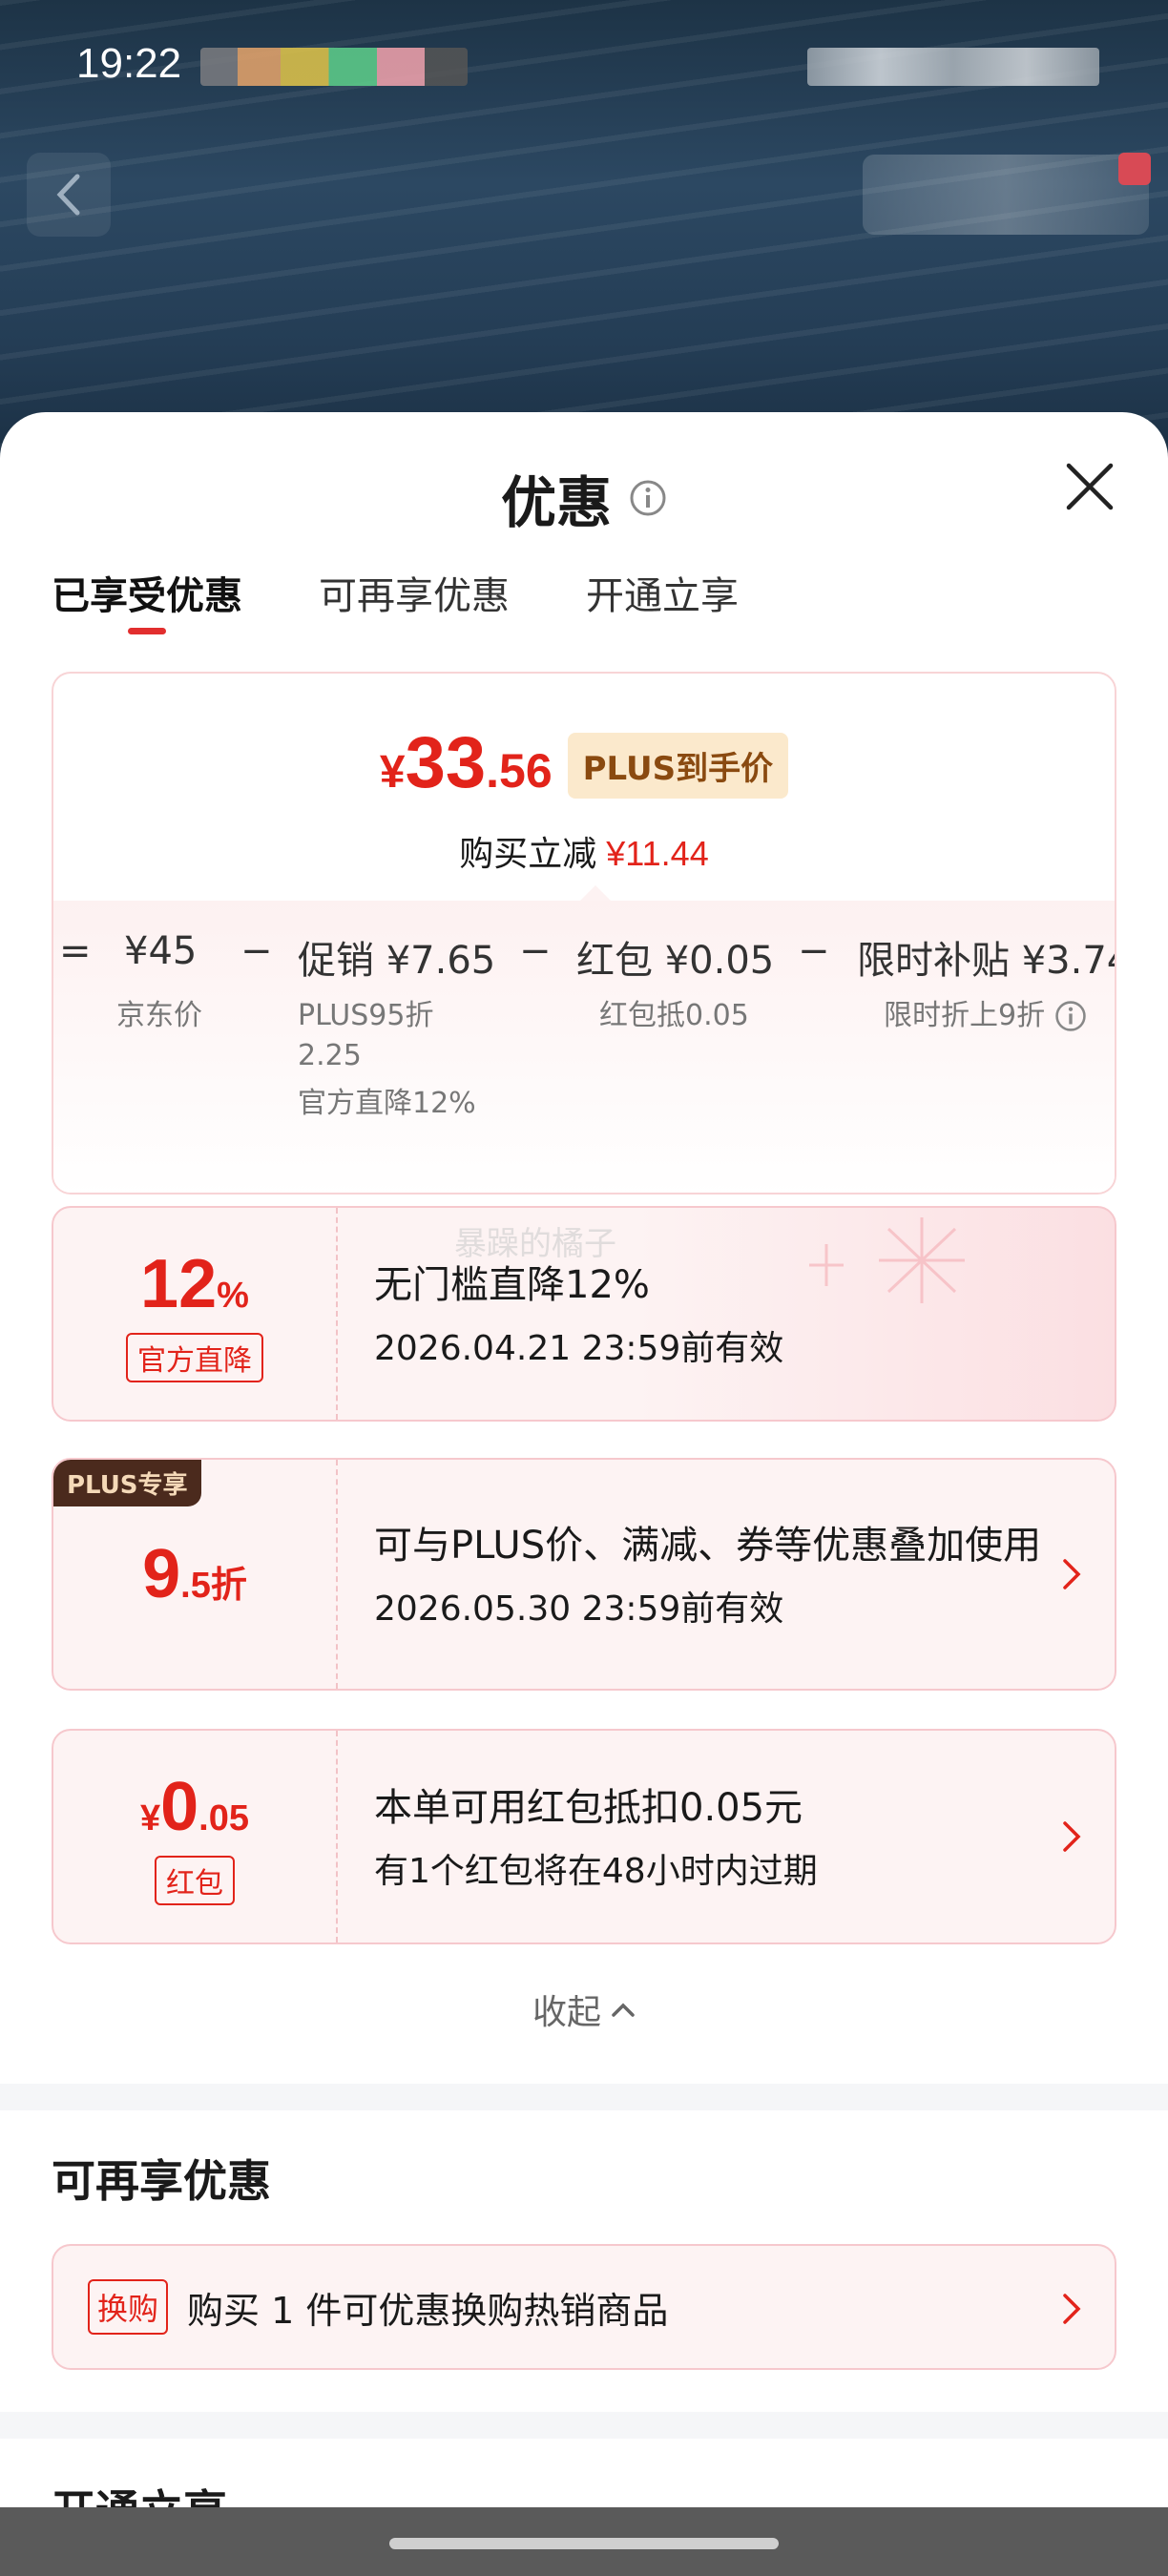 This screenshot has height=2576, width=1168. I want to click on reduce-amount: ¥11.44, so click(657, 853).